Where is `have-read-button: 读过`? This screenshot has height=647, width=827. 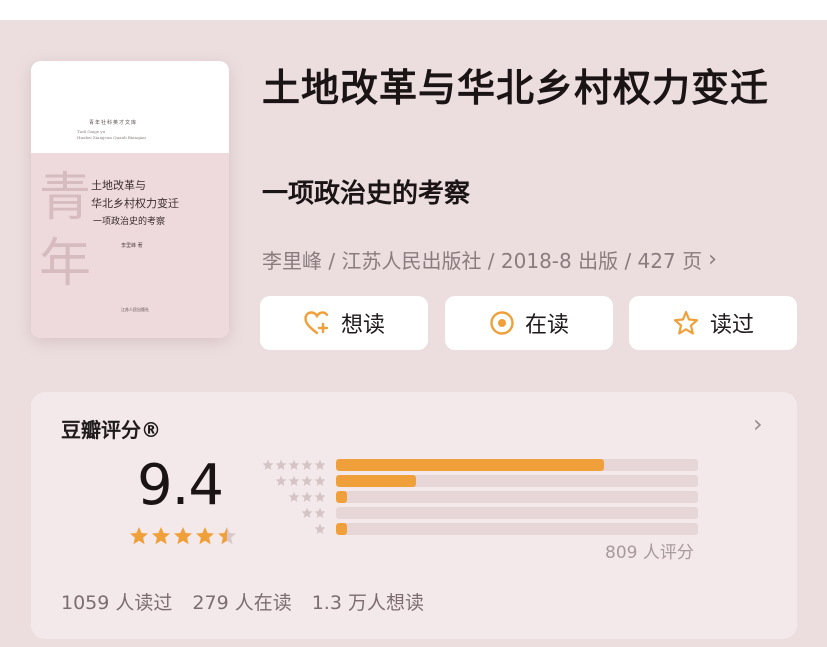 have-read-button: 读过 is located at coordinates (713, 323).